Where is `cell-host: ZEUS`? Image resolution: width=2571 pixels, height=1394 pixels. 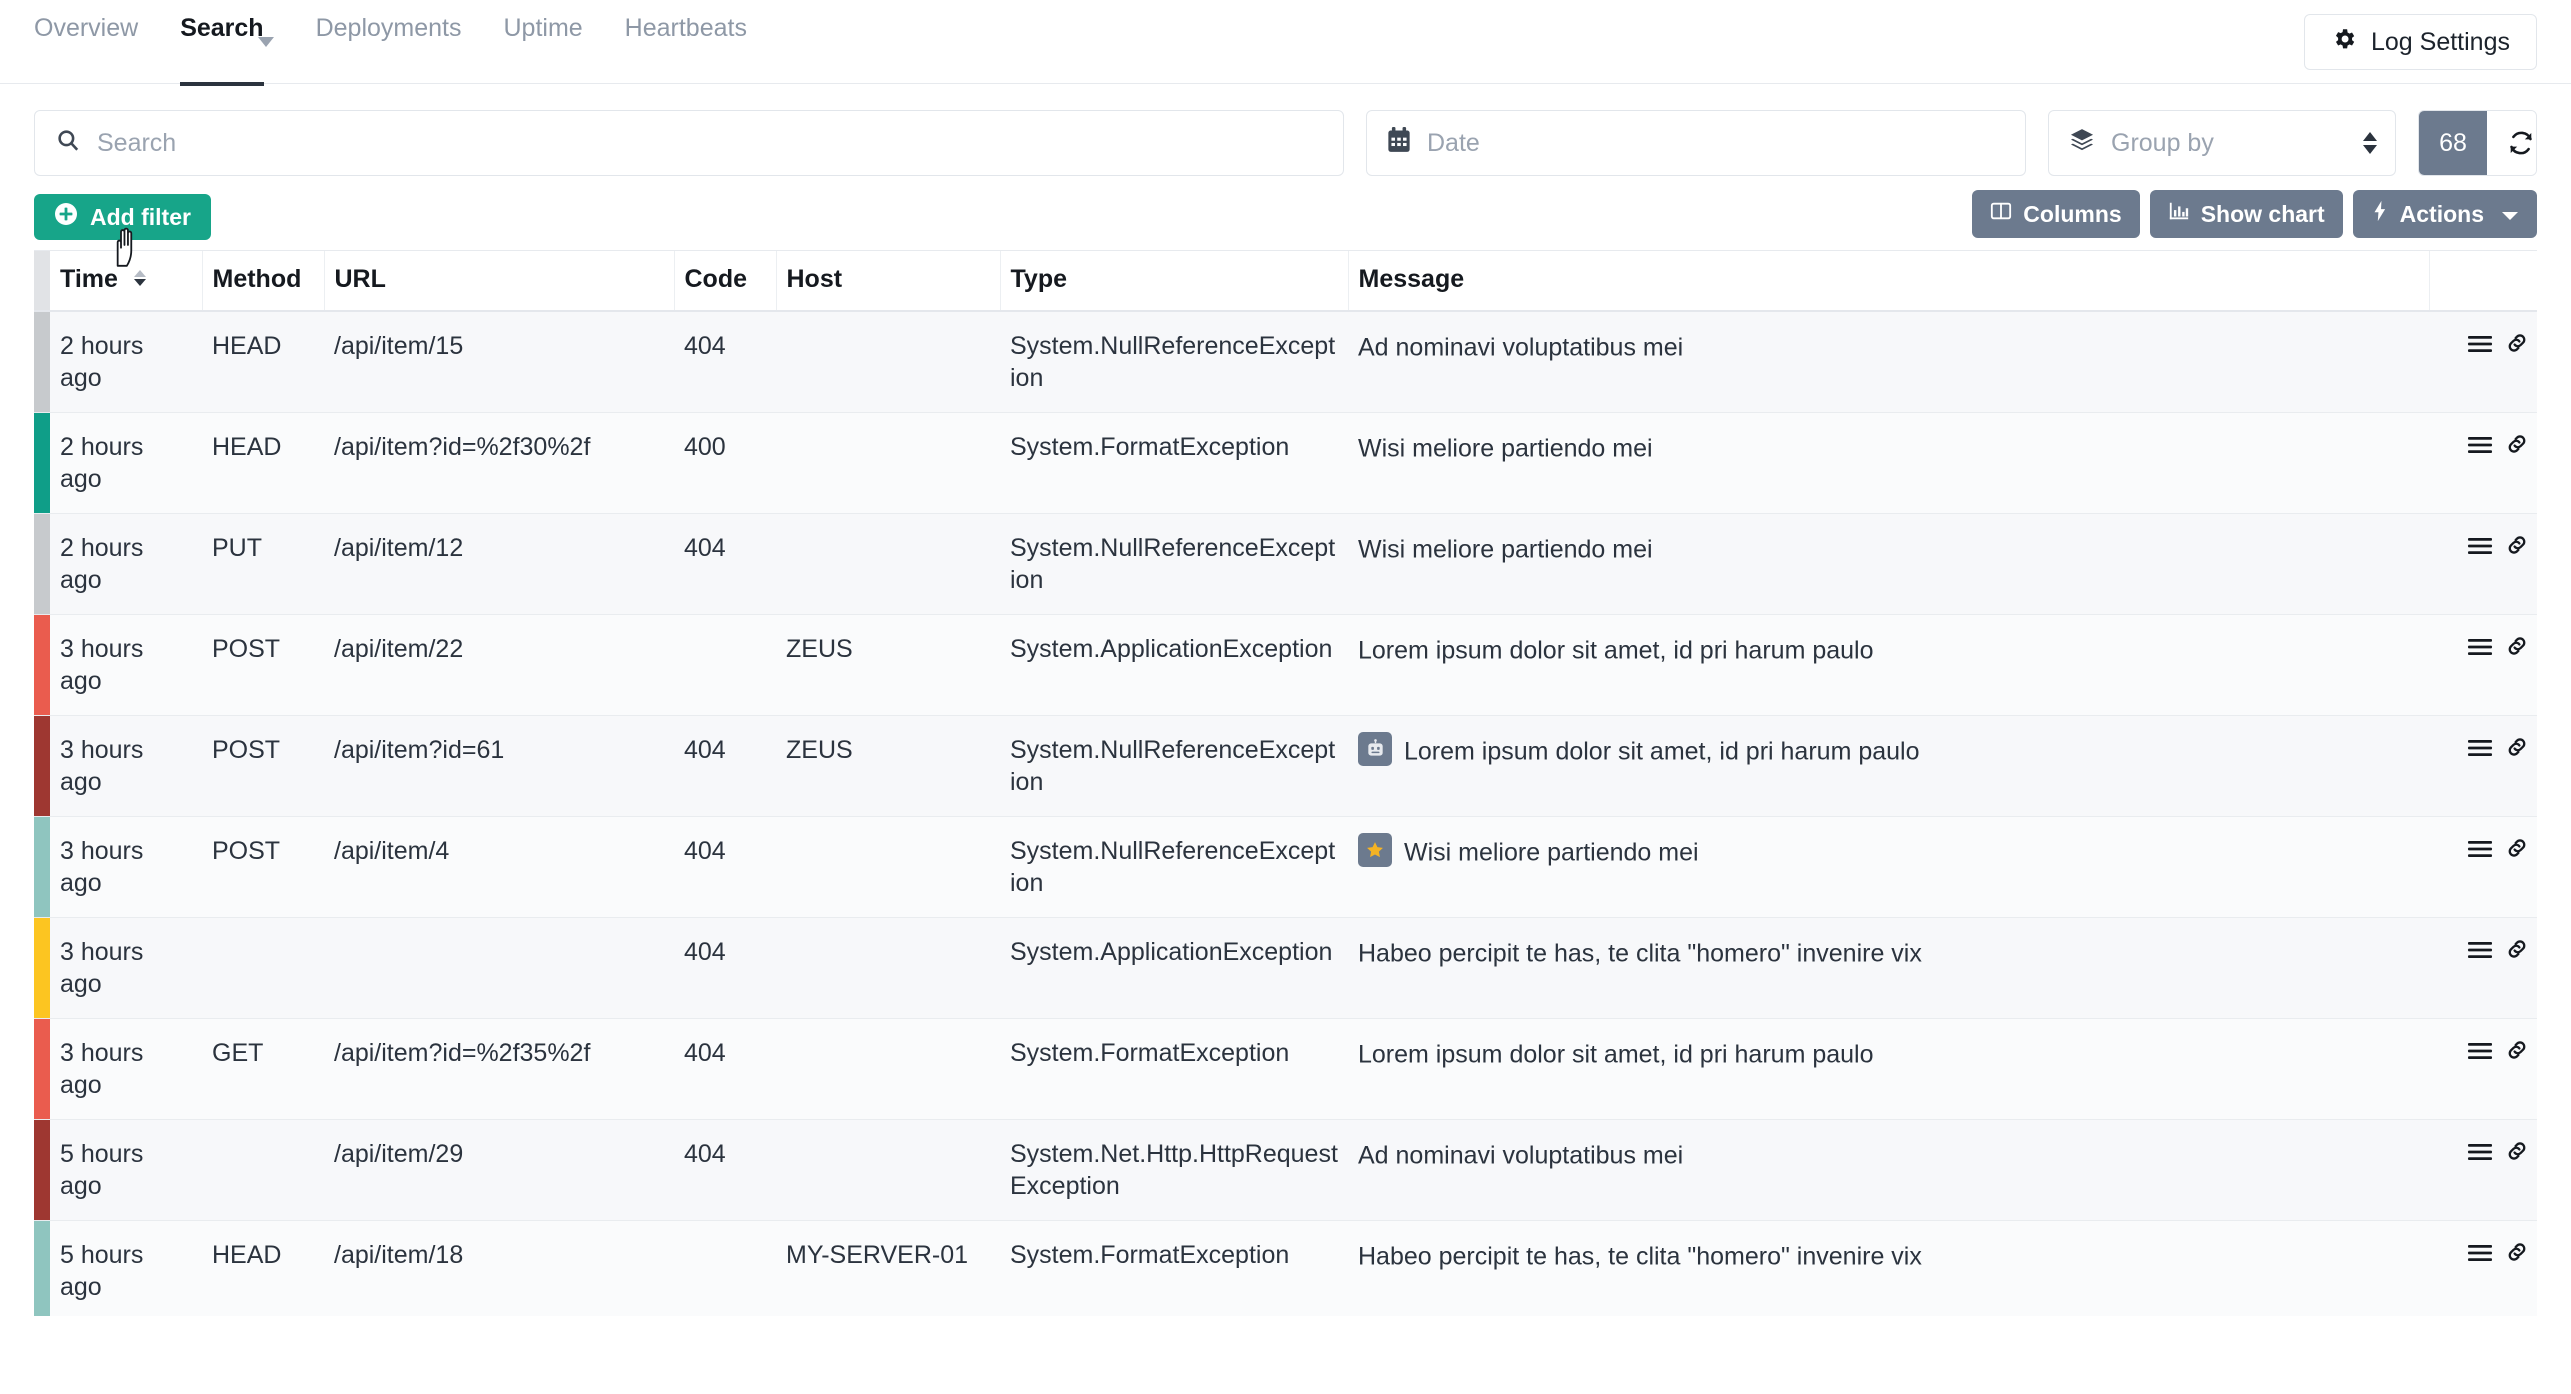 cell-host: ZEUS is located at coordinates (888, 766).